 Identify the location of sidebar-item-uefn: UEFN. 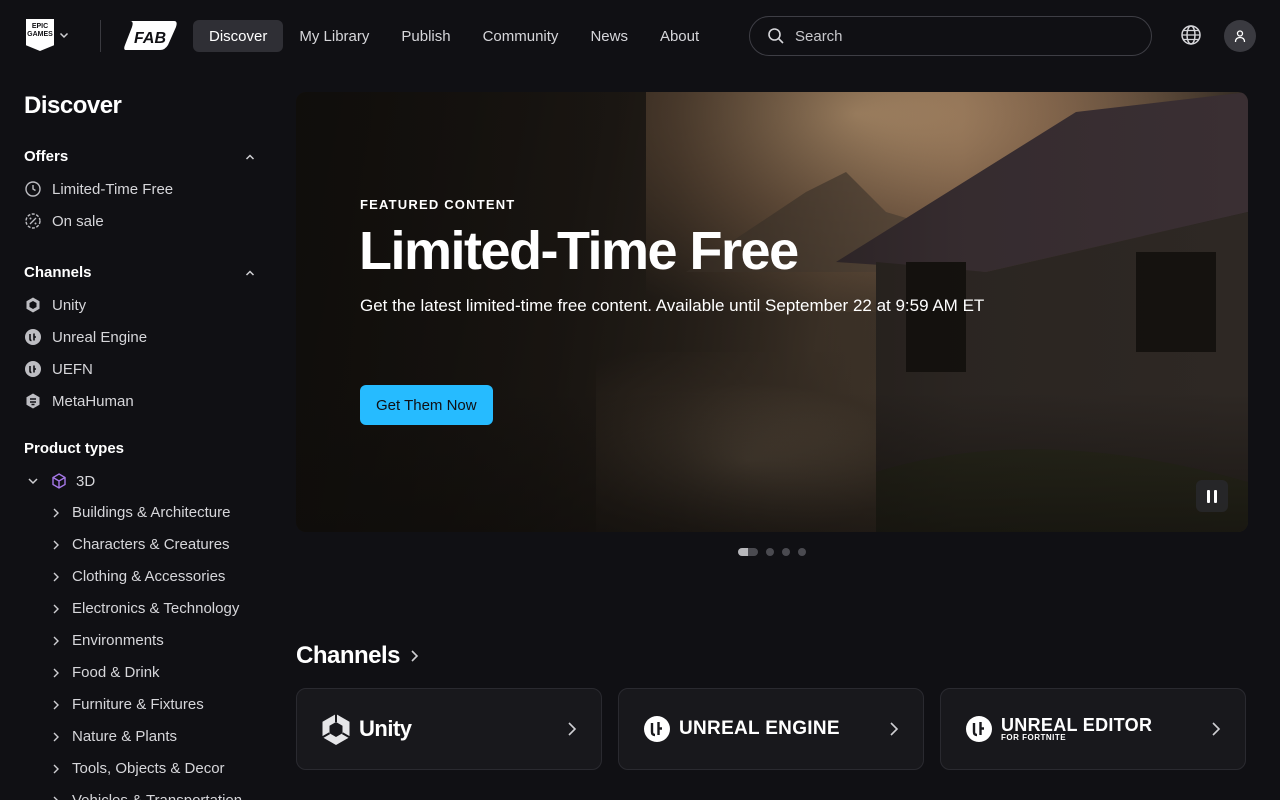
(58, 369).